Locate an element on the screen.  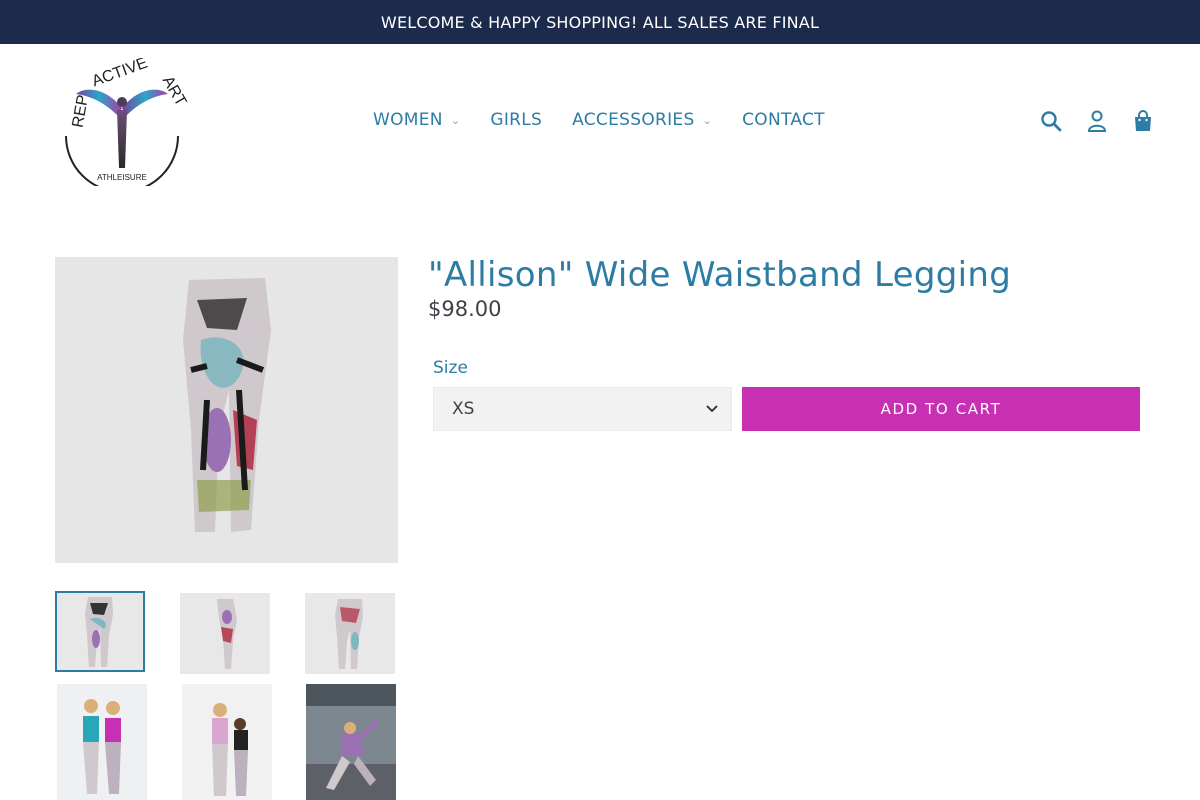
svg-text: ATHLEISURE is located at coordinates (122, 177).